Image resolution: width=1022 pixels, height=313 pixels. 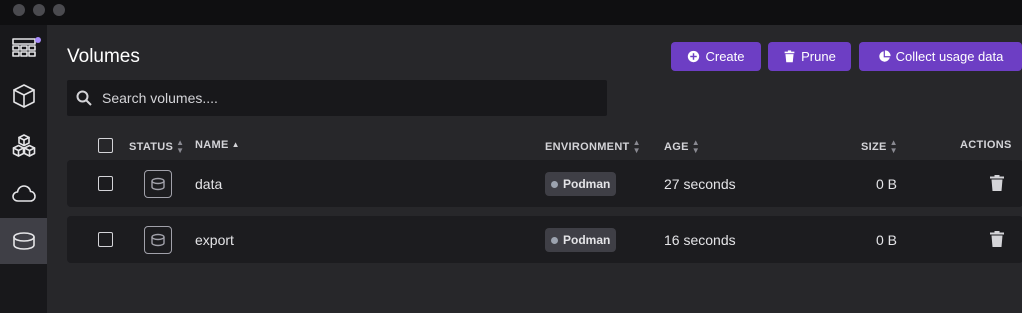 What do you see at coordinates (818, 56) in the screenshot?
I see `prune-button-label: Prune` at bounding box center [818, 56].